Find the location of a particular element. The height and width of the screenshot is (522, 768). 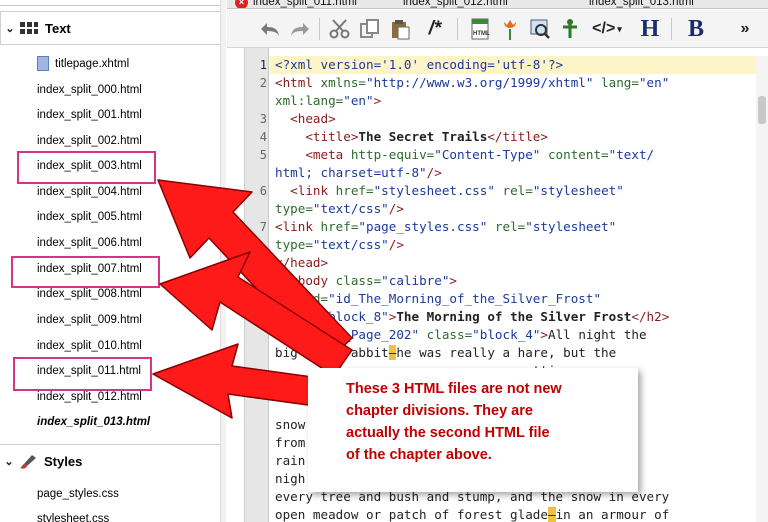

code-token: xmlns= is located at coordinates (343, 82).